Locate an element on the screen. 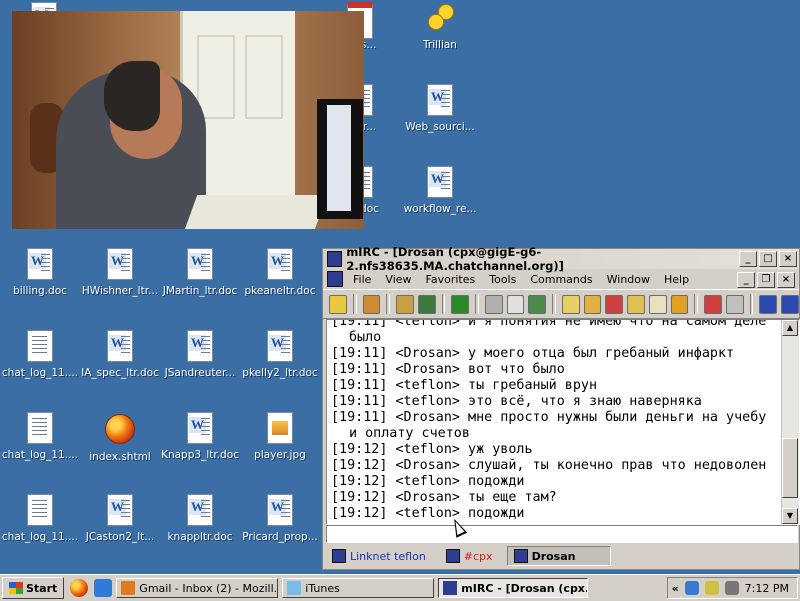  mirc-toolbar is located at coordinates (561, 304).